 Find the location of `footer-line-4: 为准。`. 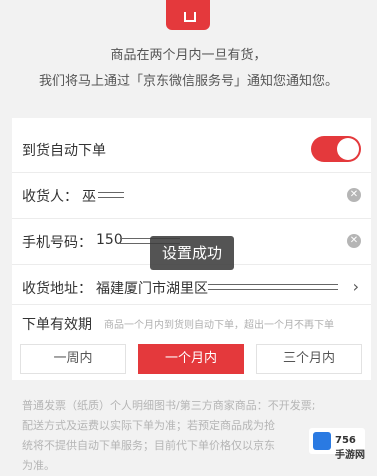

footer-line-4: 为准。 is located at coordinates (38, 465).